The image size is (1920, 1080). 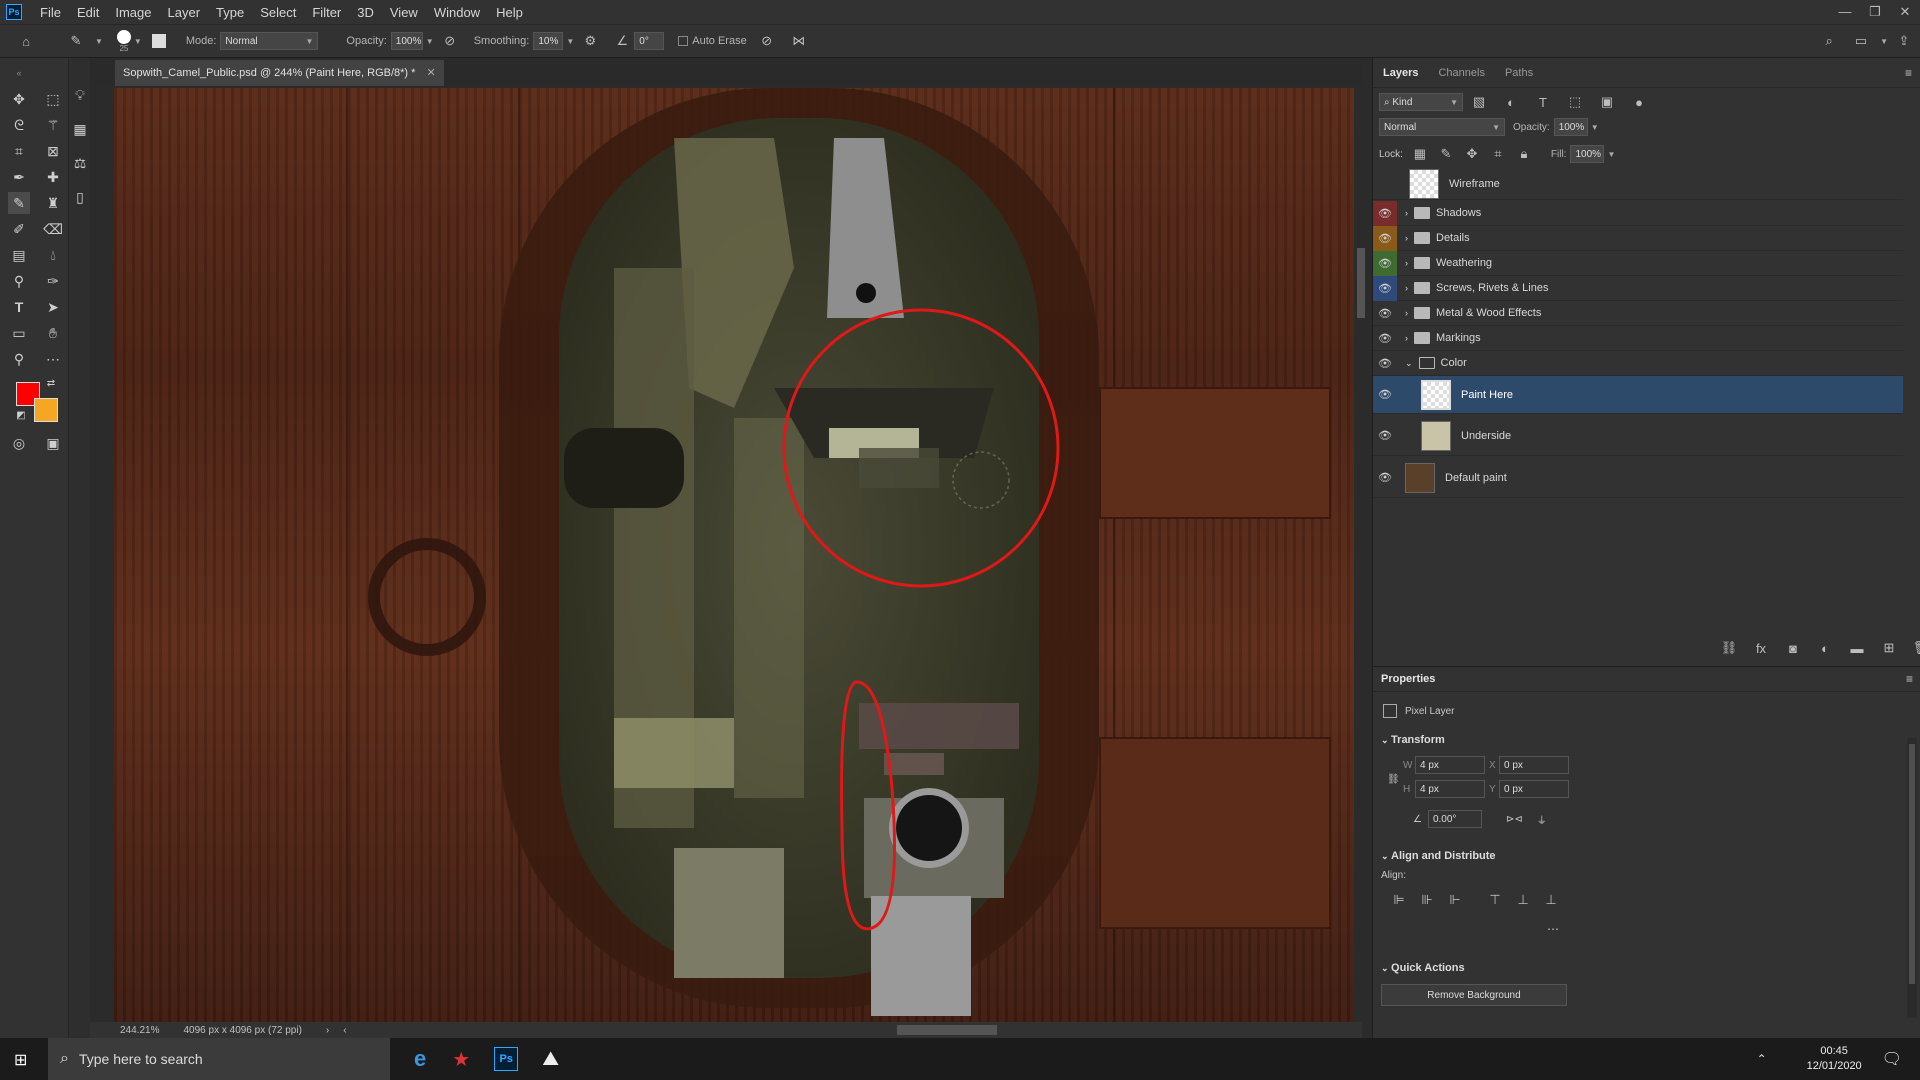 I want to click on menu-help: Help, so click(x=509, y=12).